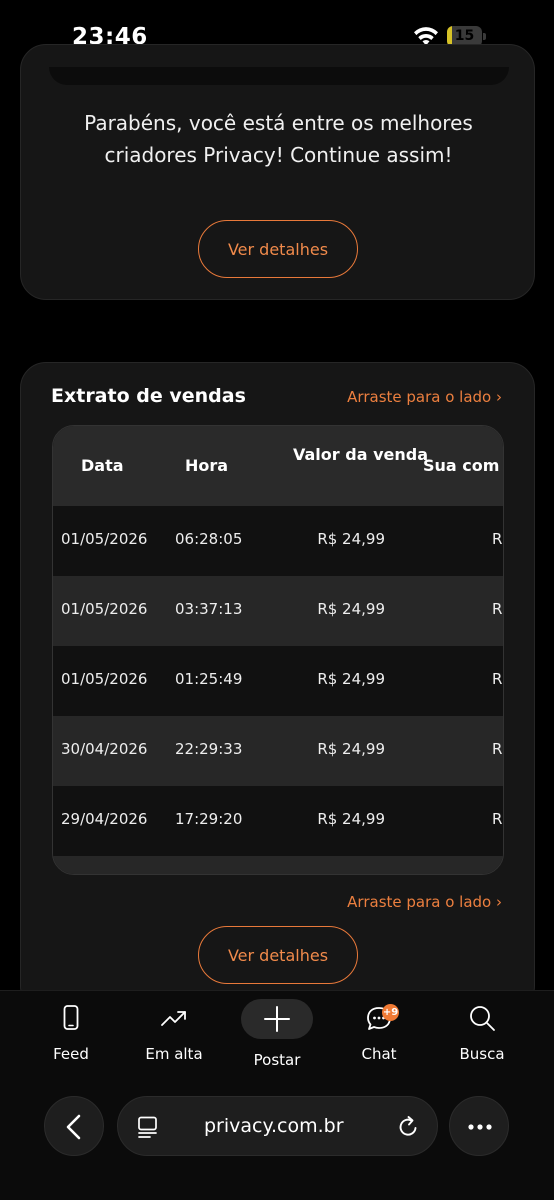 This screenshot has height=1200, width=554. I want to click on cell-date: 29/04/2026, so click(104, 819).